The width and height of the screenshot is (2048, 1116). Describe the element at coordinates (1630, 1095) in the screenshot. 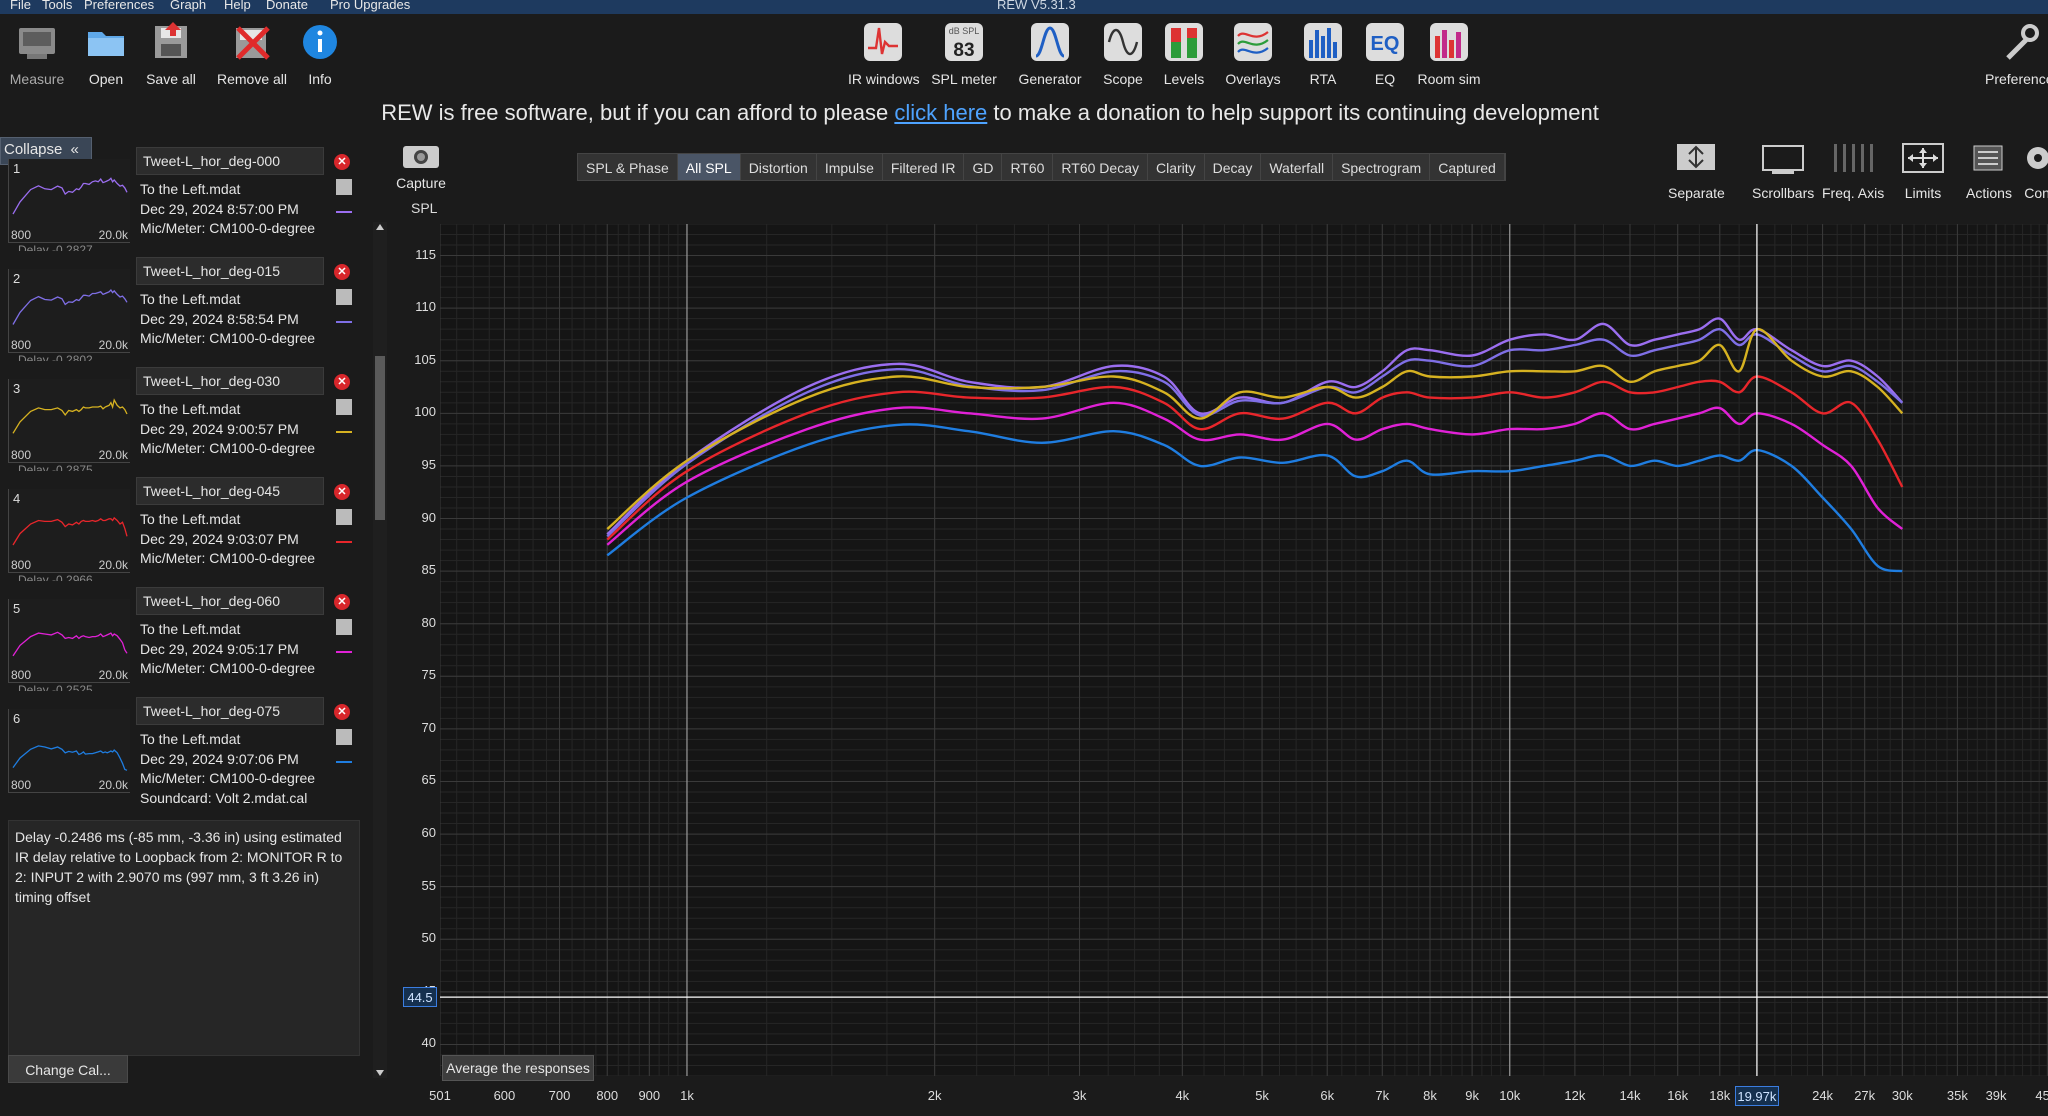

I see `x-tick-label: 14k` at that location.